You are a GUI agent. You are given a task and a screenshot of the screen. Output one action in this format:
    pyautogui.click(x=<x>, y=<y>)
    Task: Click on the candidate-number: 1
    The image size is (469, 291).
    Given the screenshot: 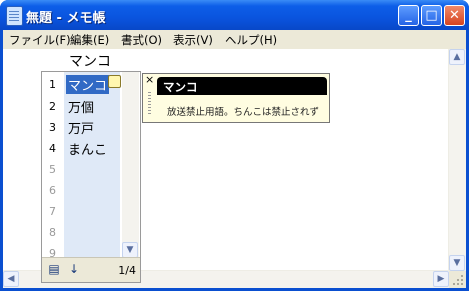 What is the action you would take?
    pyautogui.click(x=52, y=84)
    